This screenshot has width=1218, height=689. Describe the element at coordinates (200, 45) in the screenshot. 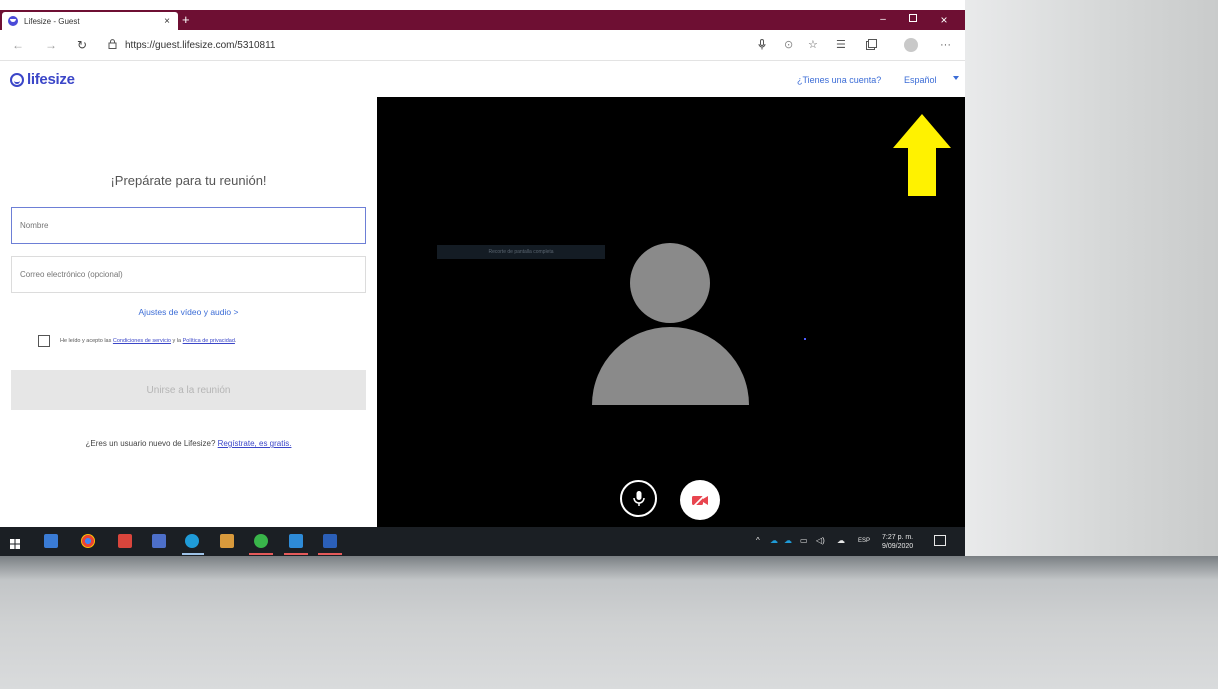

I see `url-text: https://guest.lifesize.com/5310811` at that location.